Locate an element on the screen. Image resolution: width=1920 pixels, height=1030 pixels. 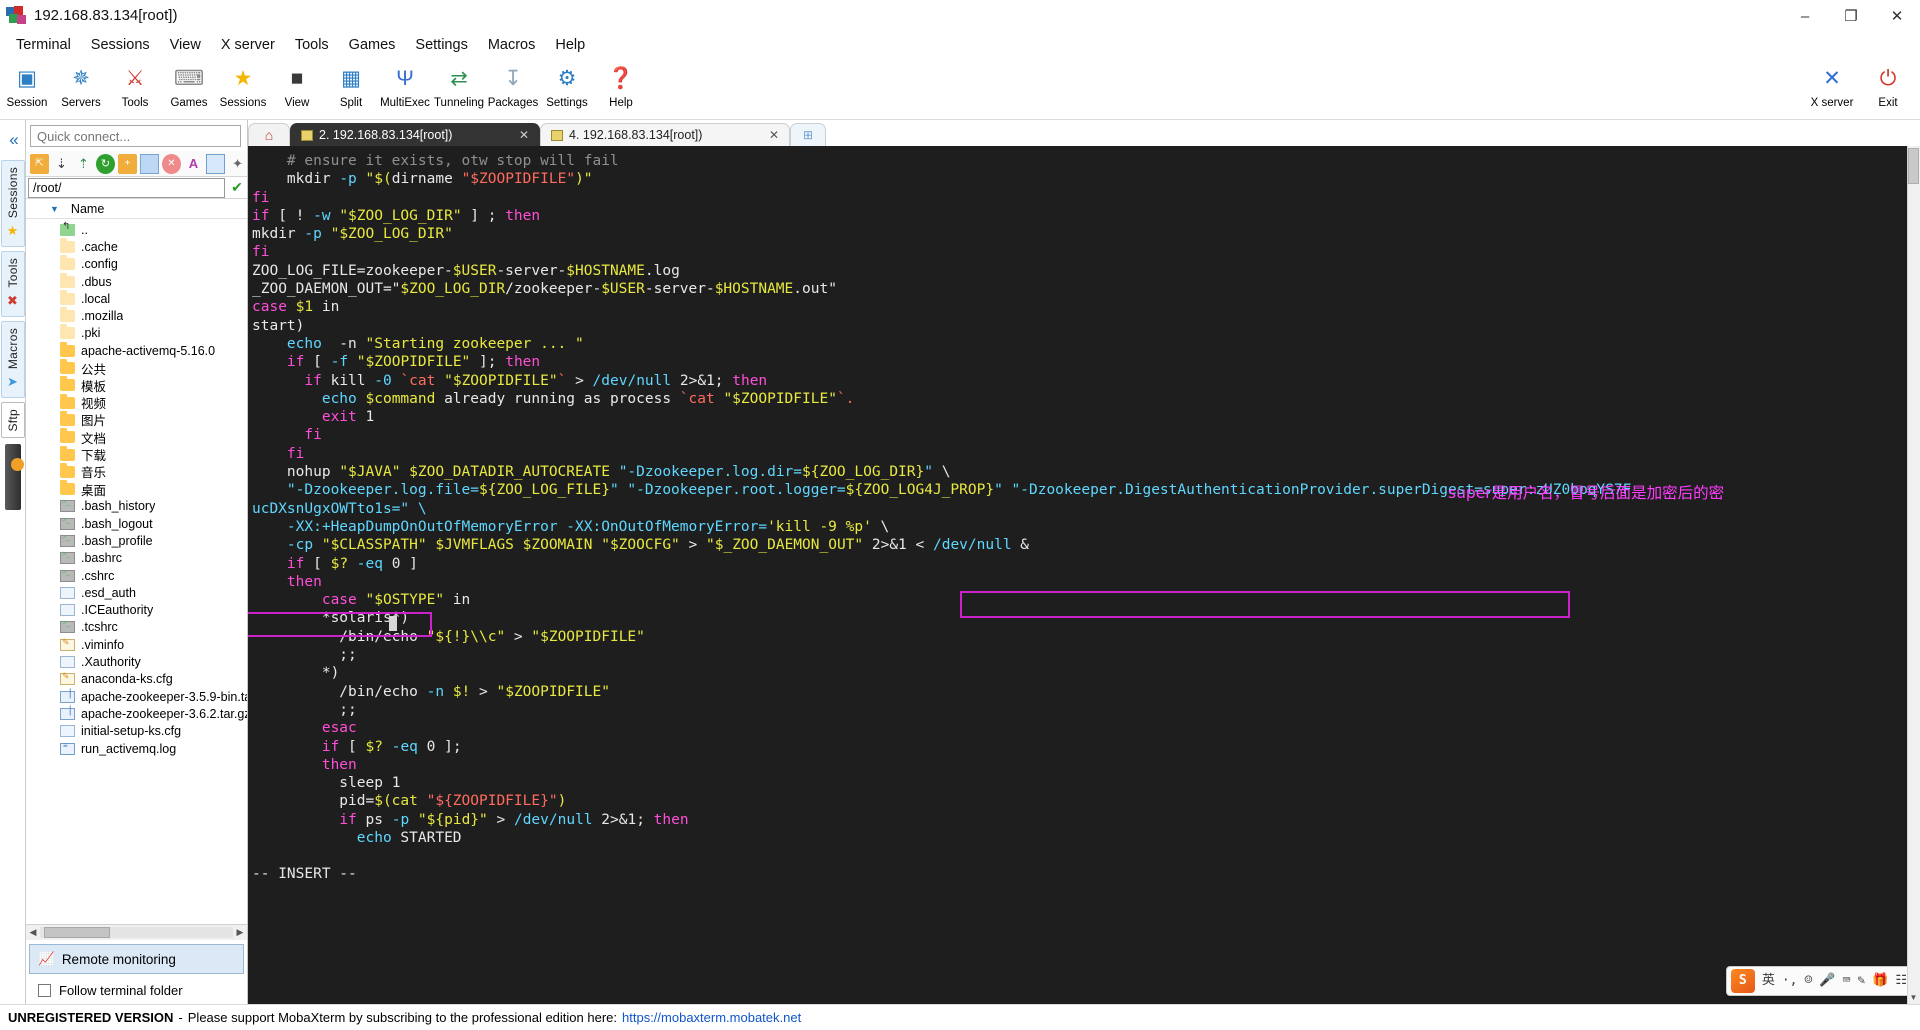
file-list-item: 模板 is located at coordinates (136, 385).